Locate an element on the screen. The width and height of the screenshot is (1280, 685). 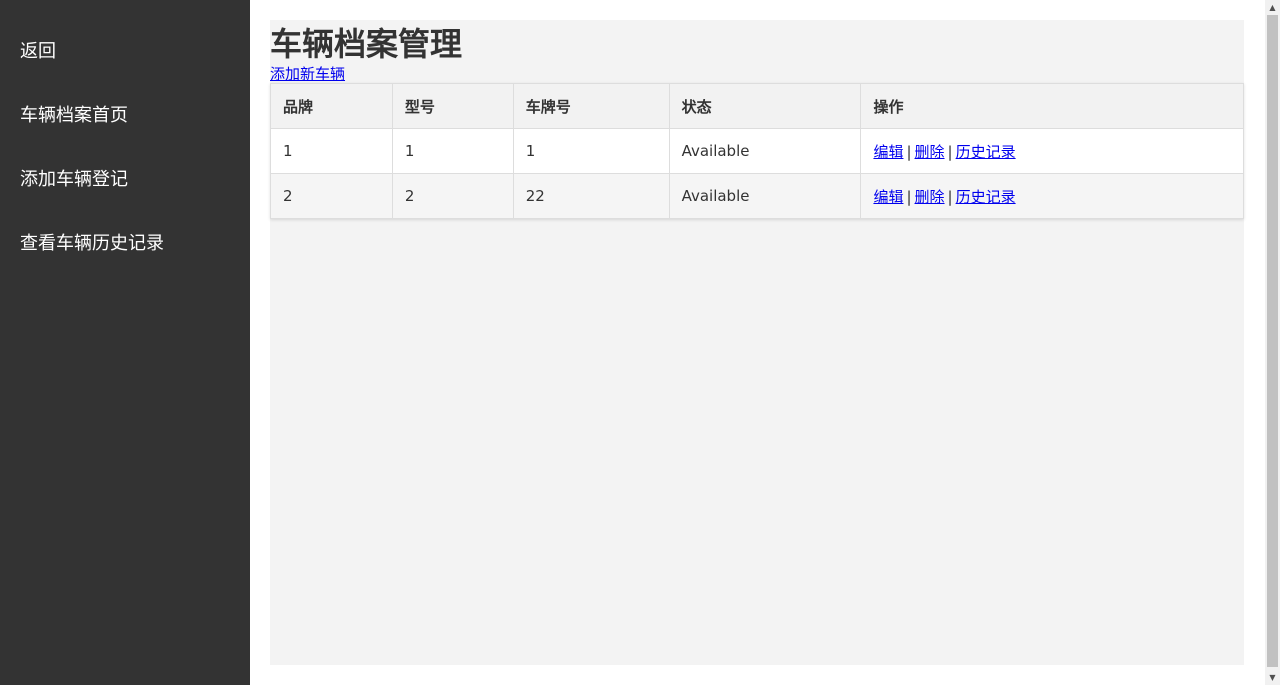
table-row: 2 2 22 Available 编辑 | 删除 | 历史记录 is located at coordinates (757, 196).